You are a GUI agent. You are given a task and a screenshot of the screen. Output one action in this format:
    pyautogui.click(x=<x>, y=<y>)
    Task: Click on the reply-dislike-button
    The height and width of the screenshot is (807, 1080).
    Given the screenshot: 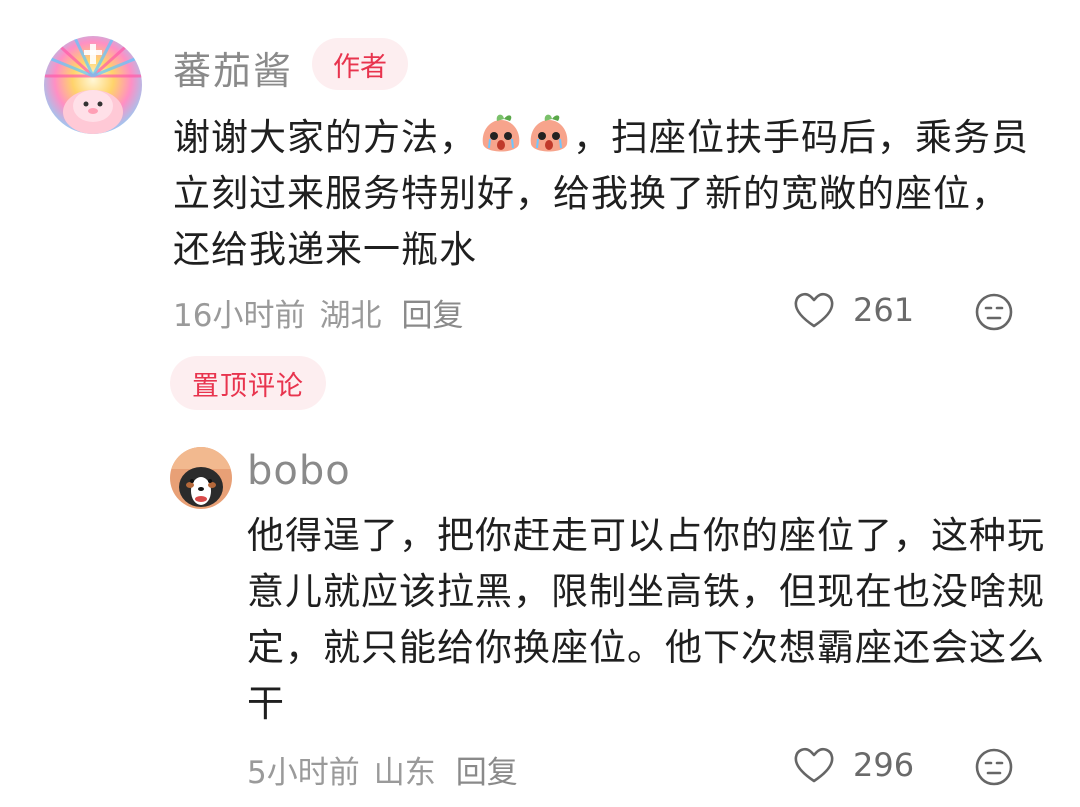 What is the action you would take?
    pyautogui.click(x=994, y=767)
    